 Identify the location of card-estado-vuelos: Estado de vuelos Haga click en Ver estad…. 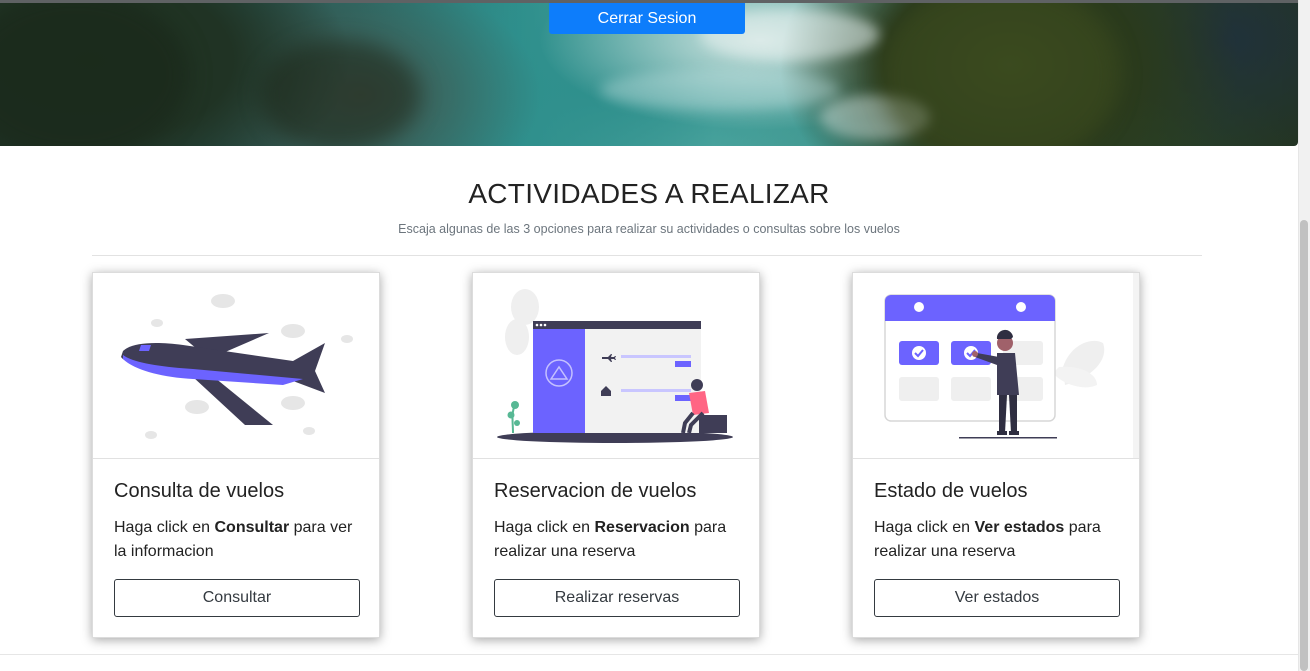
(996, 455).